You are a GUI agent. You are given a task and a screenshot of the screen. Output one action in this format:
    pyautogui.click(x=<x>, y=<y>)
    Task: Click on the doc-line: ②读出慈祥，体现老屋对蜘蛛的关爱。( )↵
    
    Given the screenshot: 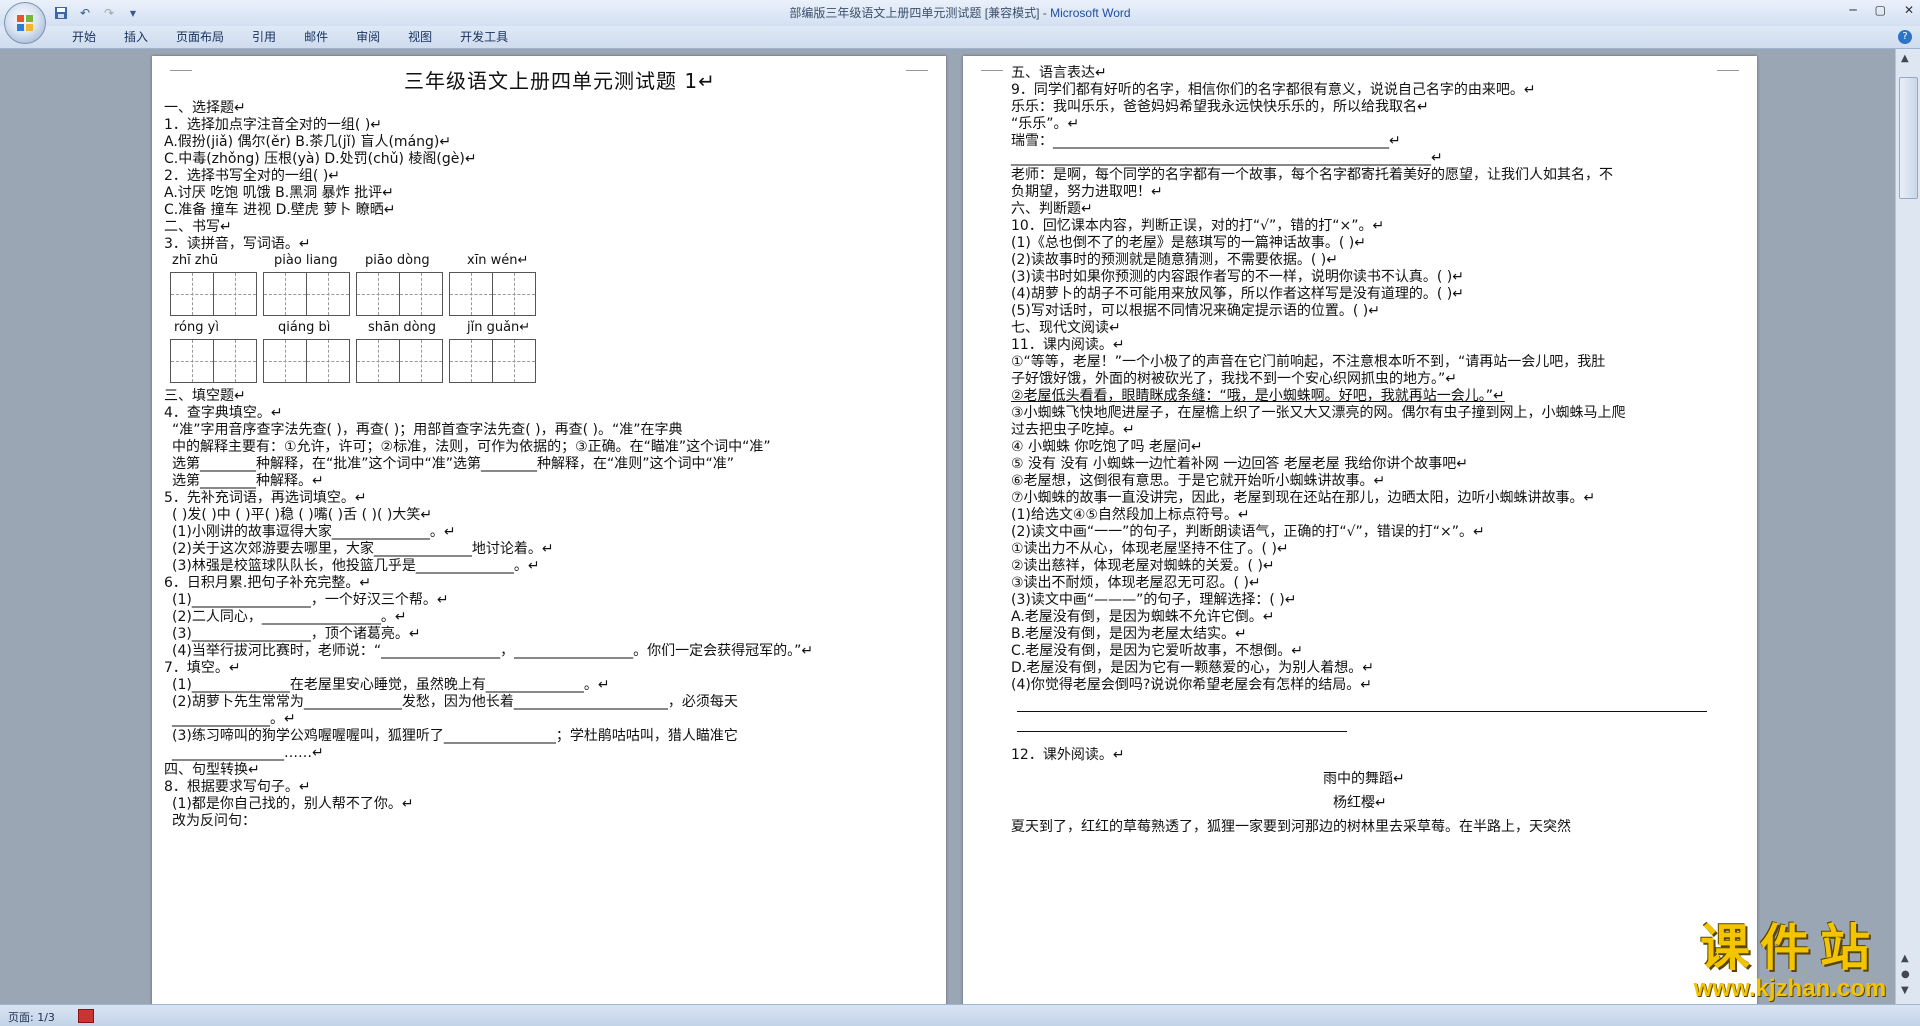 What is the action you would take?
    pyautogui.click(x=1143, y=566)
    